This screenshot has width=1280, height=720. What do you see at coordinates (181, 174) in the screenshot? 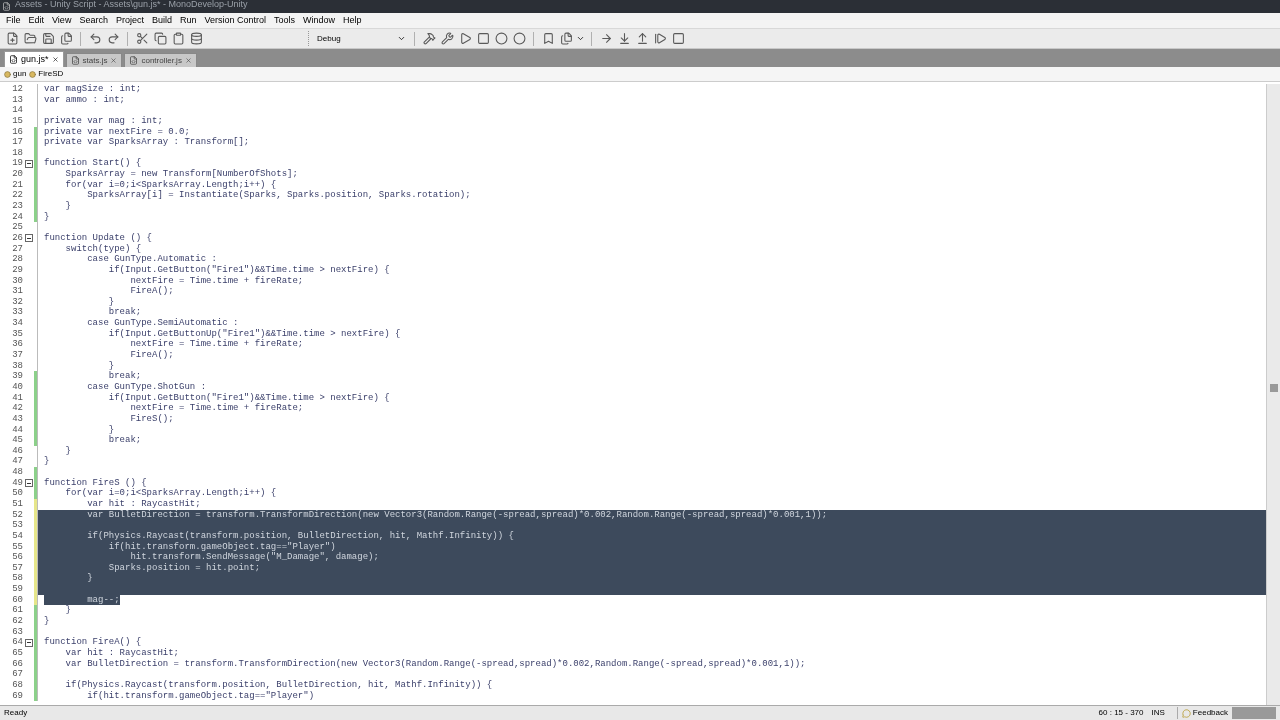
I see `code-line: SparksArray = new Transform[NumberOfShots];` at bounding box center [181, 174].